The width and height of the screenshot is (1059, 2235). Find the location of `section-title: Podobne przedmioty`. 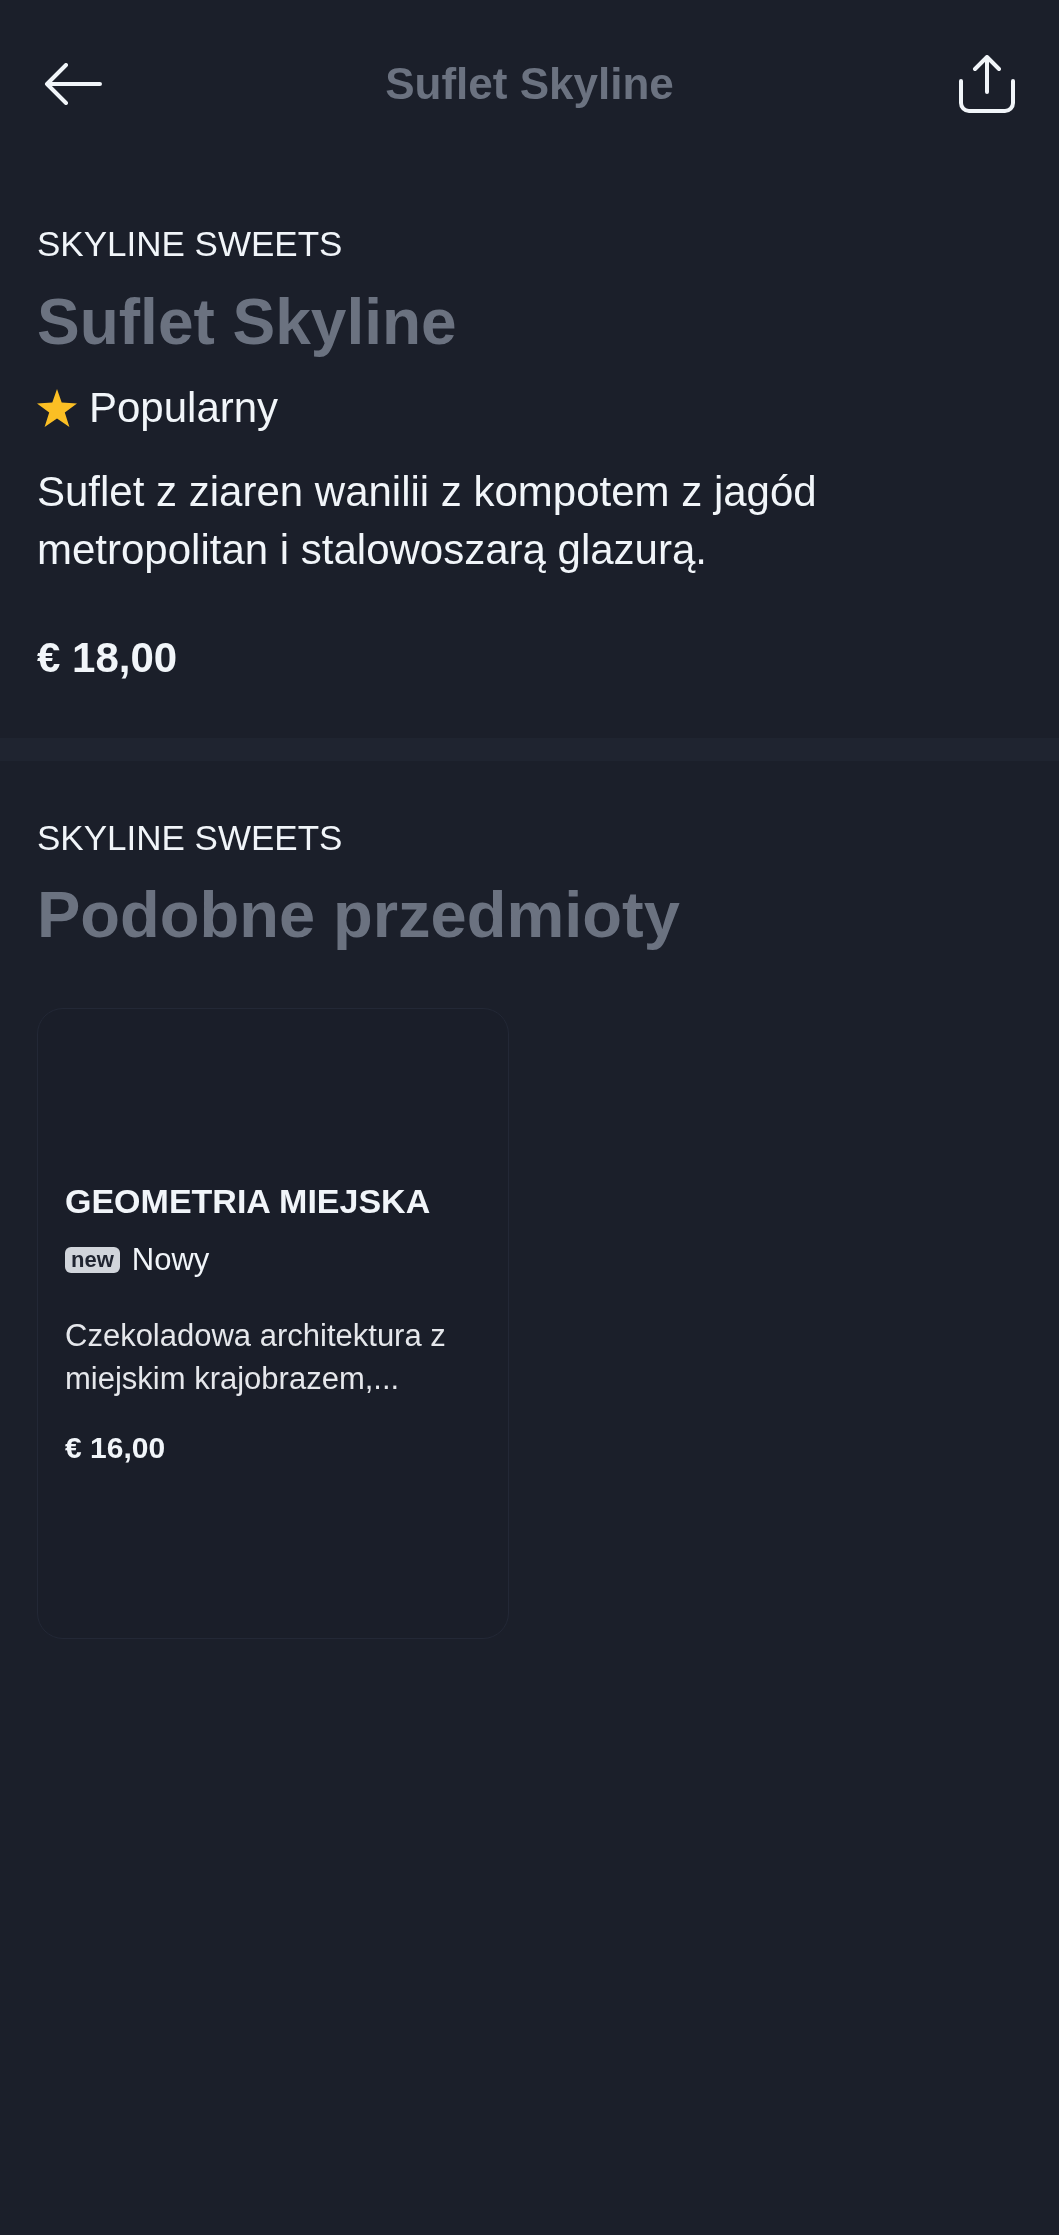

section-title: Podobne przedmioty is located at coordinates (358, 915).